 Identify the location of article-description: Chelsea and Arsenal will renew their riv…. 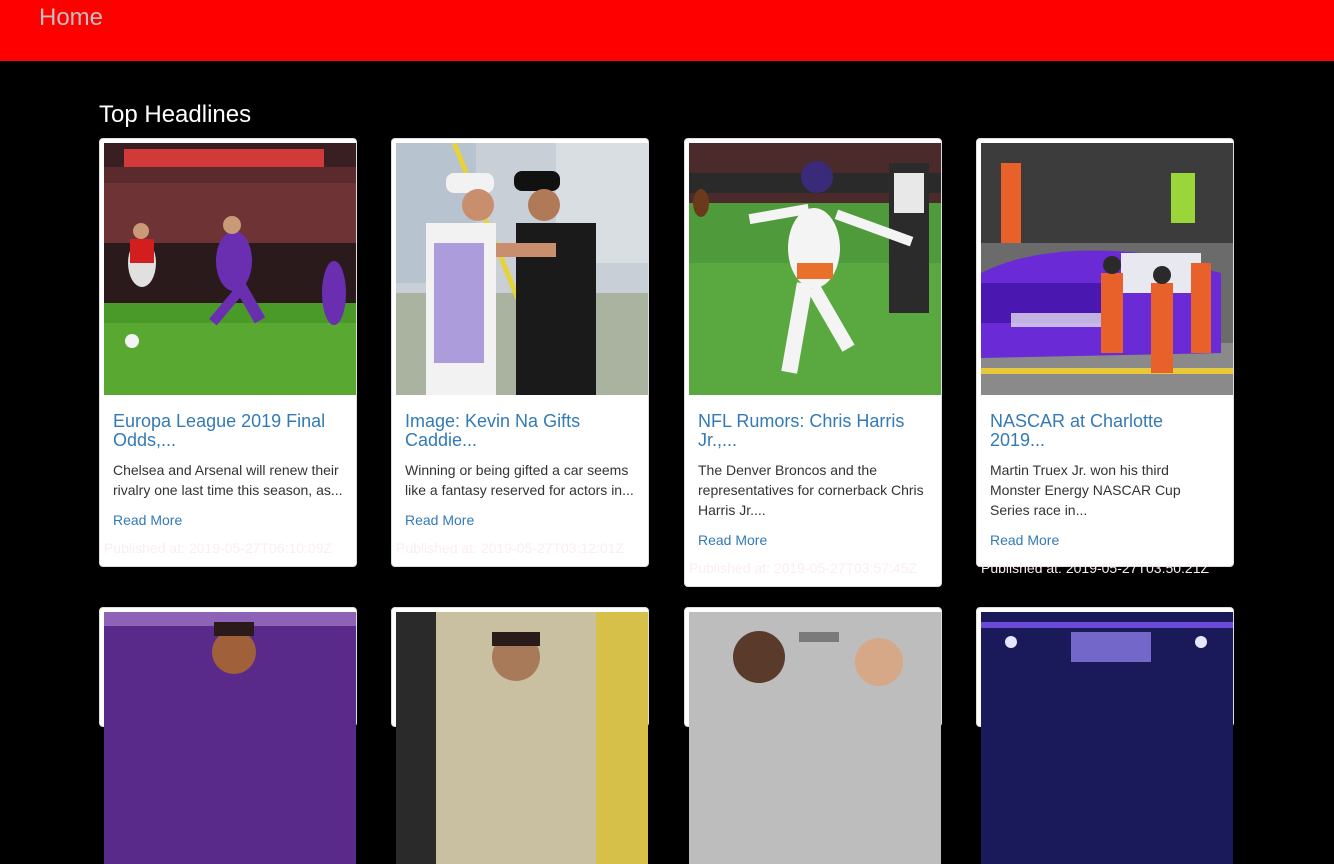
(228, 480).